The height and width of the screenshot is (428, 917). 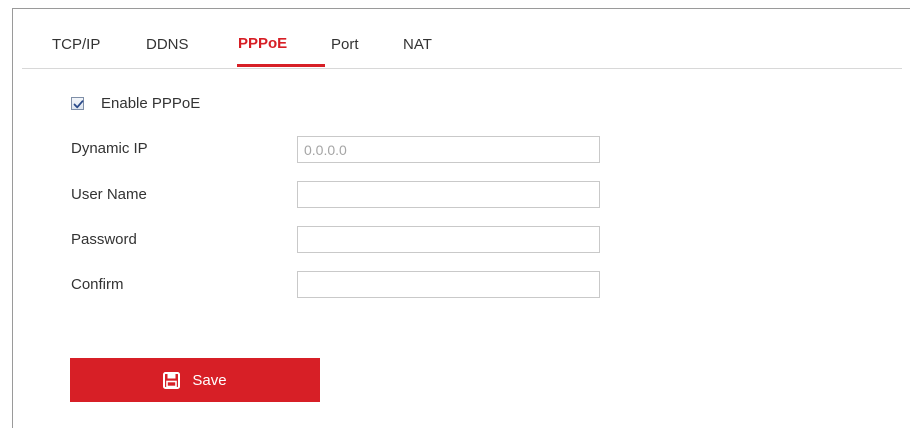 I want to click on active-tab-indicator, so click(x=281, y=65).